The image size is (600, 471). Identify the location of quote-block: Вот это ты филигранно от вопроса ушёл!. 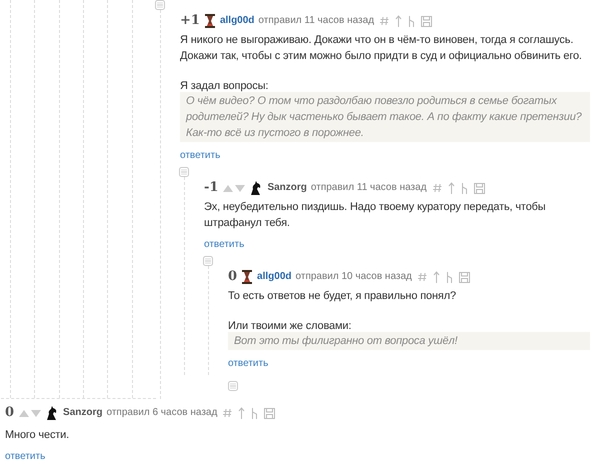
(409, 341).